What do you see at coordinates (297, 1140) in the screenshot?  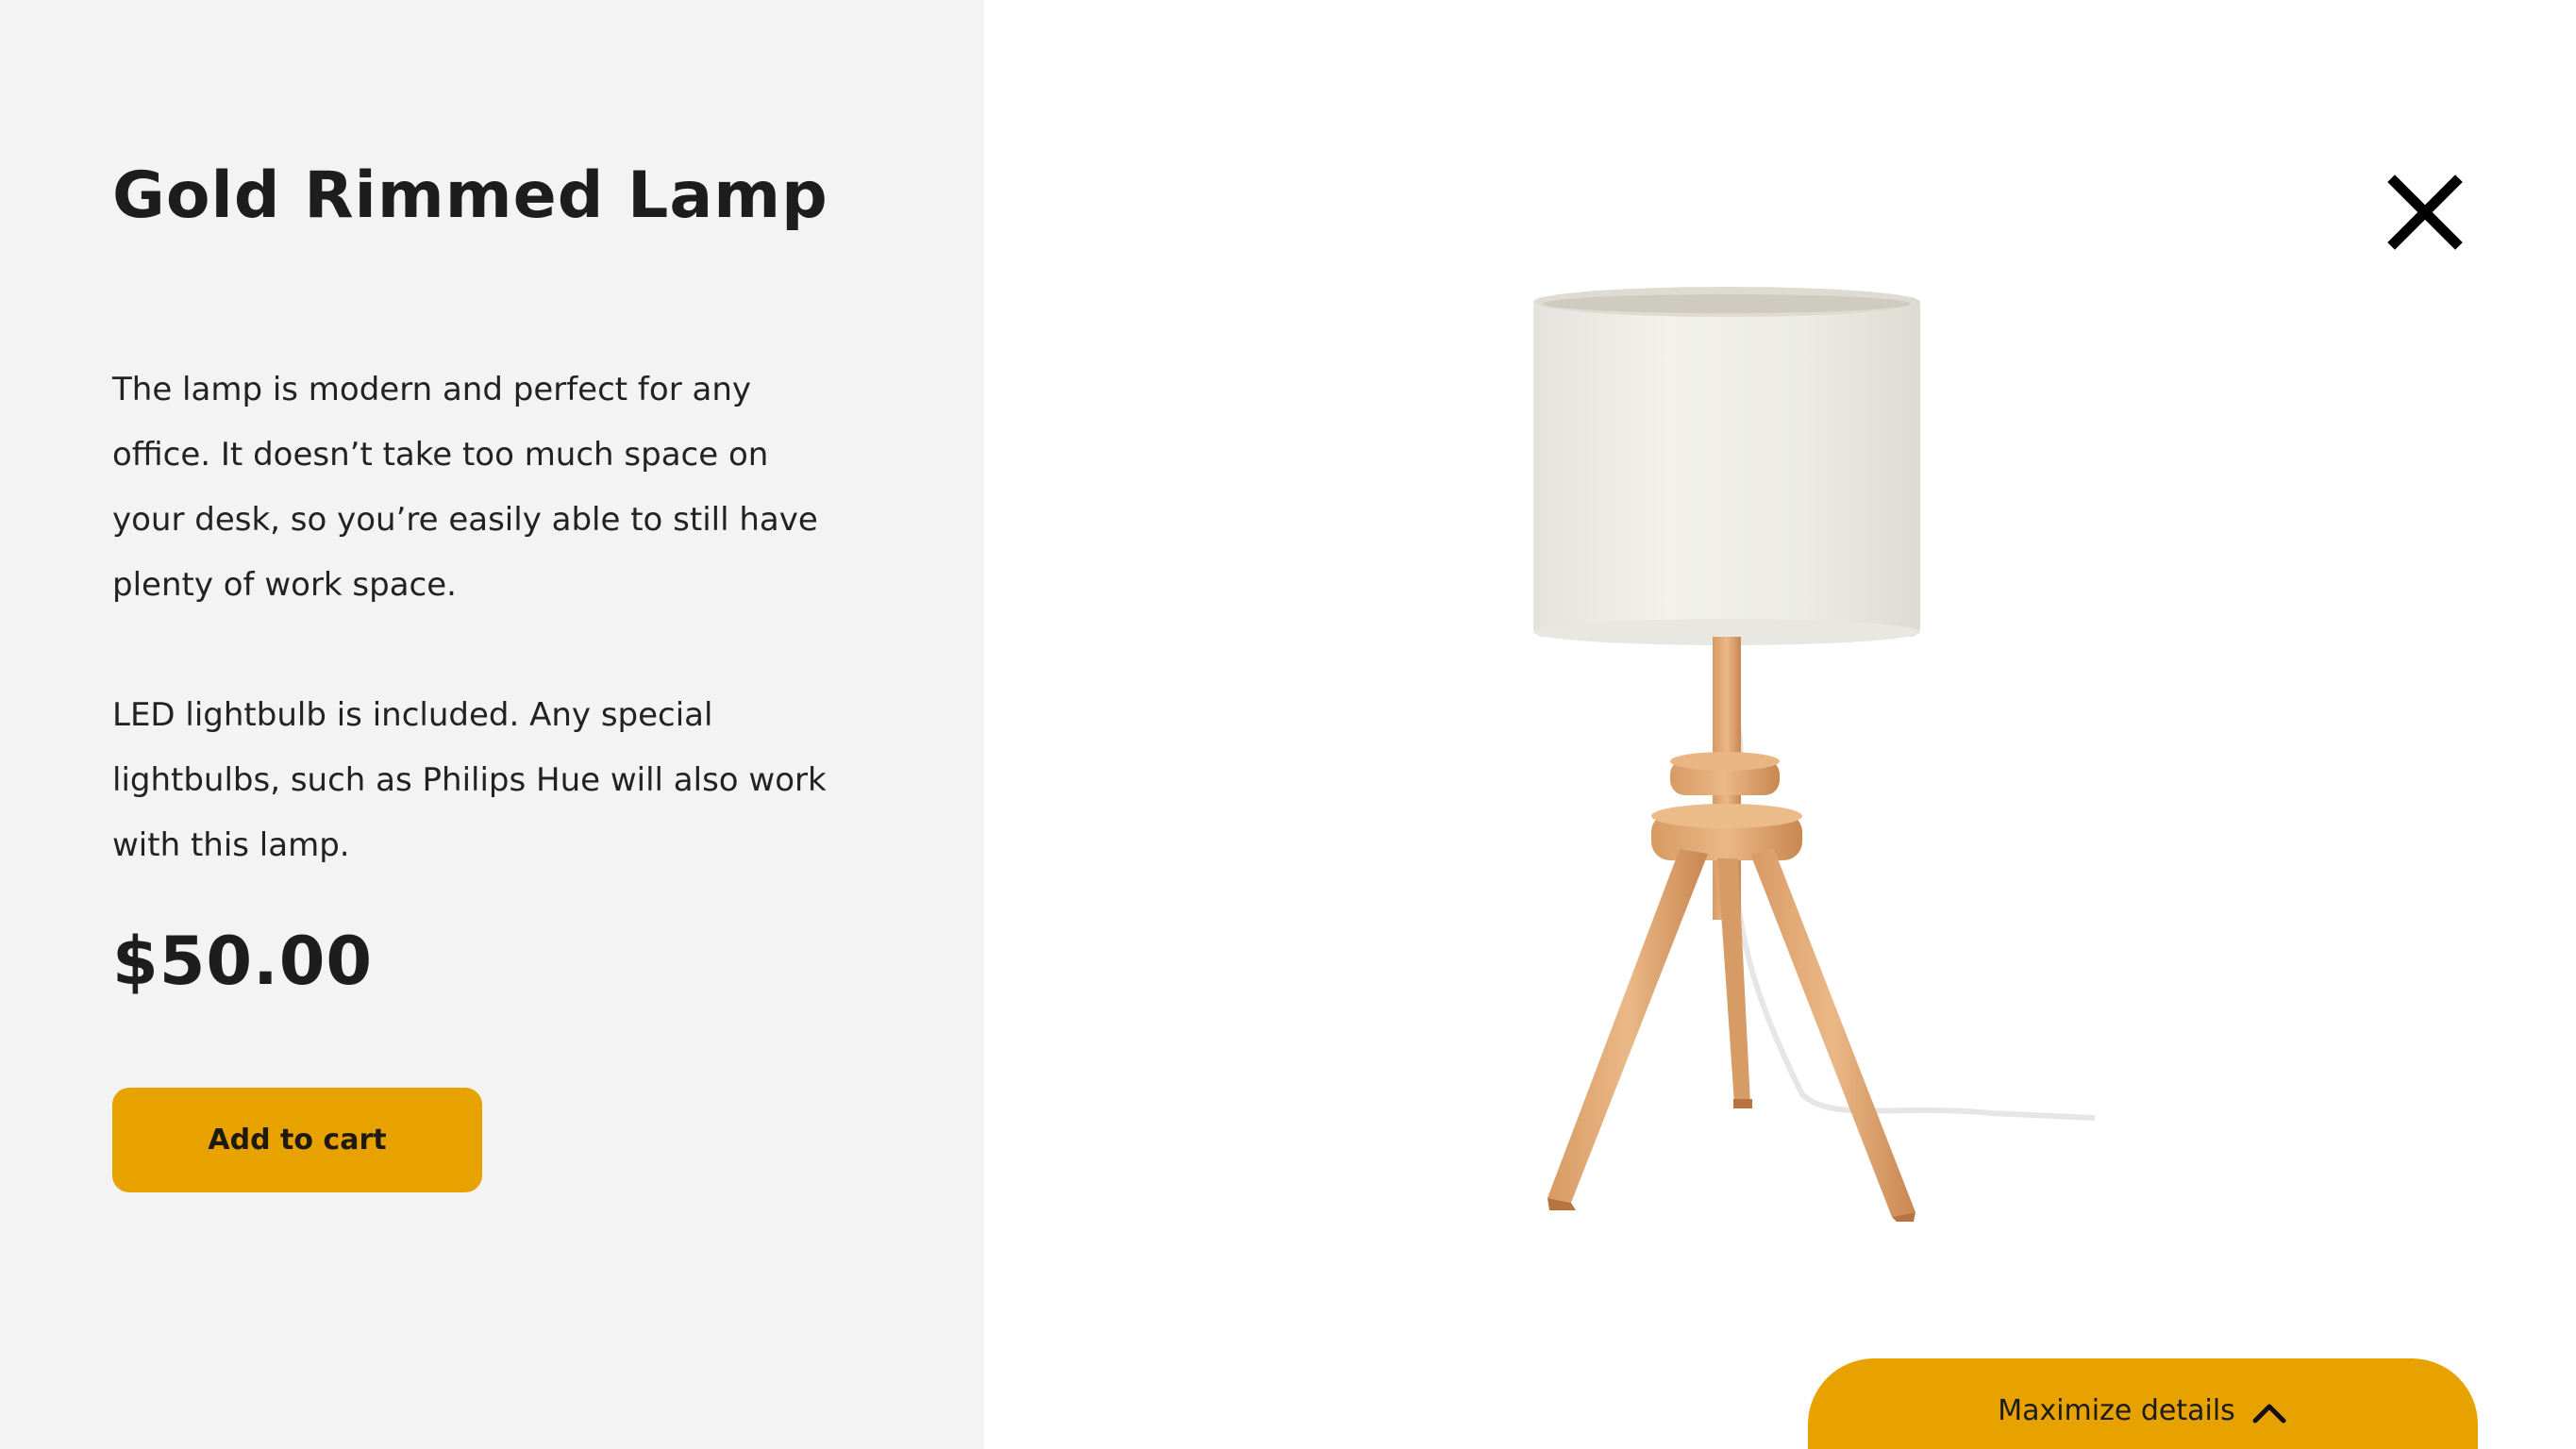 I see `add-to-cart-button: Add to cart` at bounding box center [297, 1140].